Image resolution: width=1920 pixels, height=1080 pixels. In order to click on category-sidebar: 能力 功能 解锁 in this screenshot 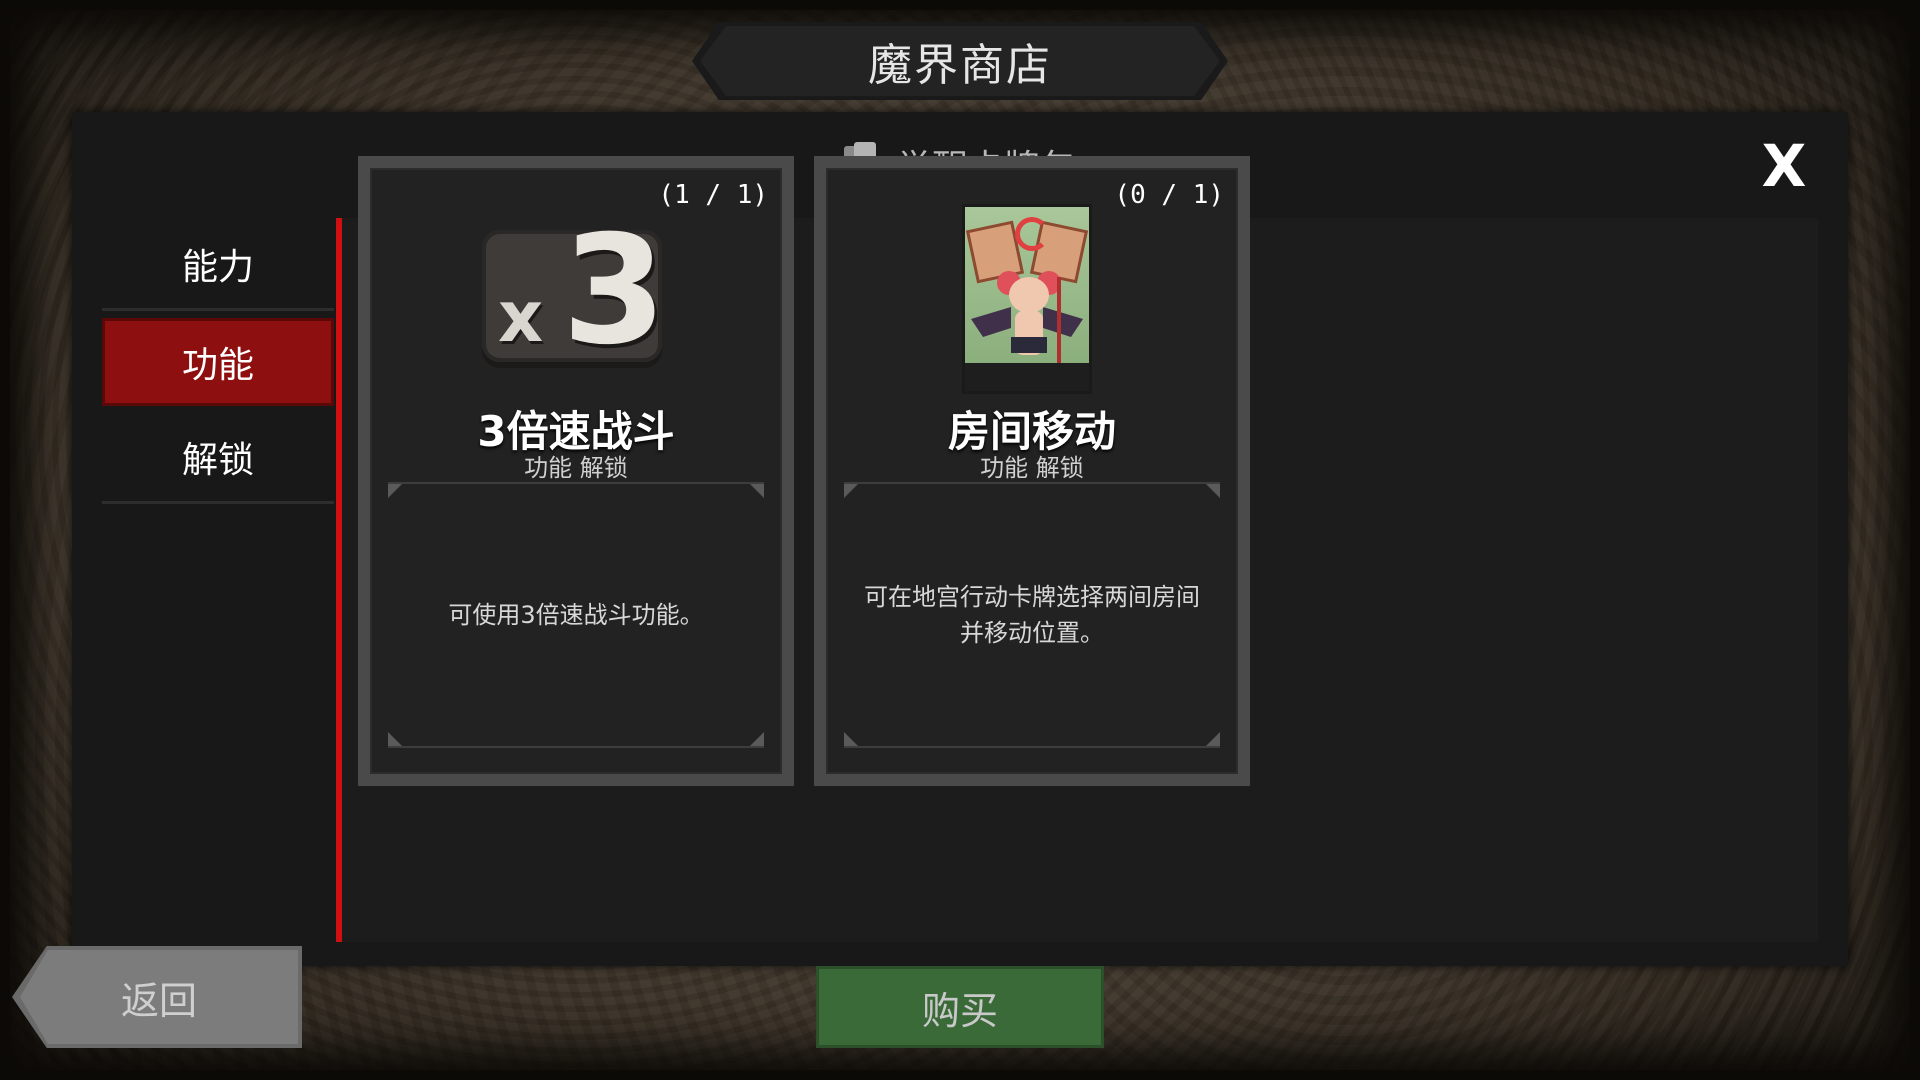, I will do `click(218, 365)`.